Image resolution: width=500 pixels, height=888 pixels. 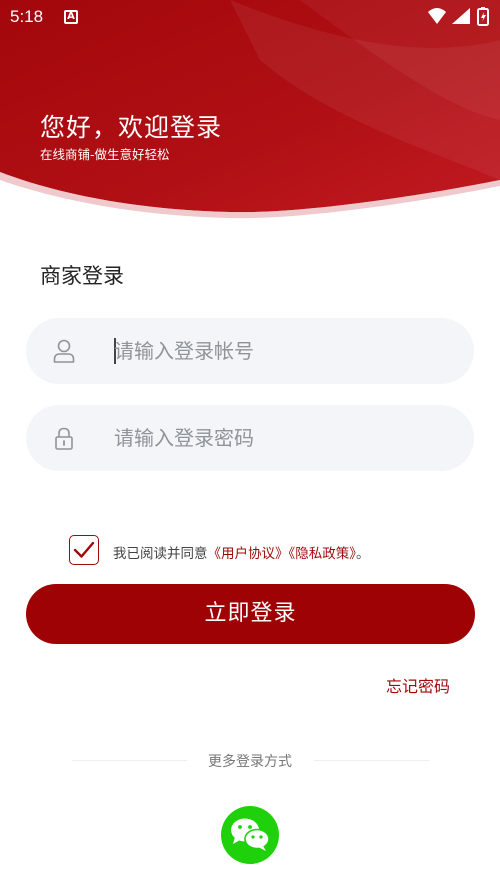 I want to click on agreement-prefix: 我已阅读并同意, so click(x=160, y=554).